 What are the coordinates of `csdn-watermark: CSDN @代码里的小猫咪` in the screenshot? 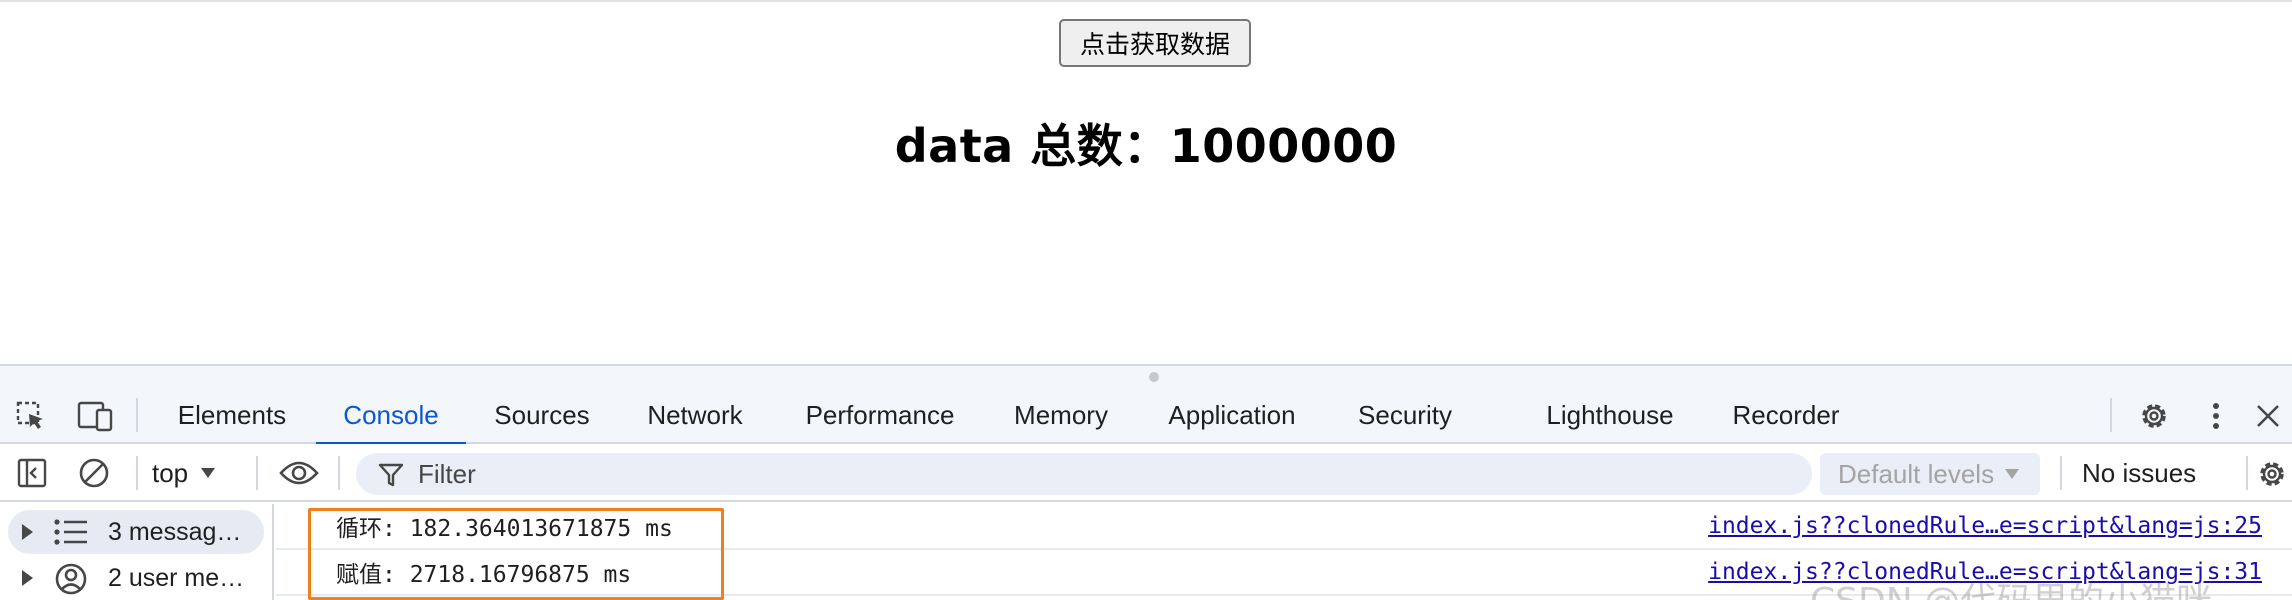 It's located at (2011, 586).